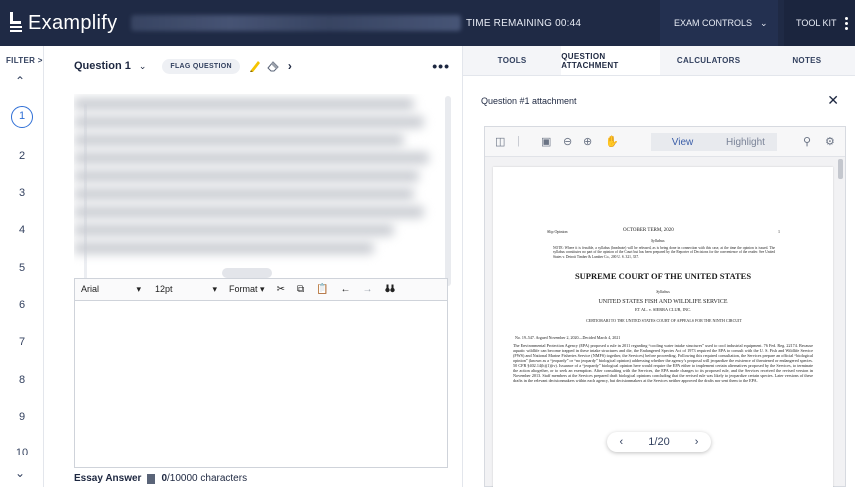 This screenshot has width=855, height=487. I want to click on zoom-in-icon: ⊕, so click(587, 141).